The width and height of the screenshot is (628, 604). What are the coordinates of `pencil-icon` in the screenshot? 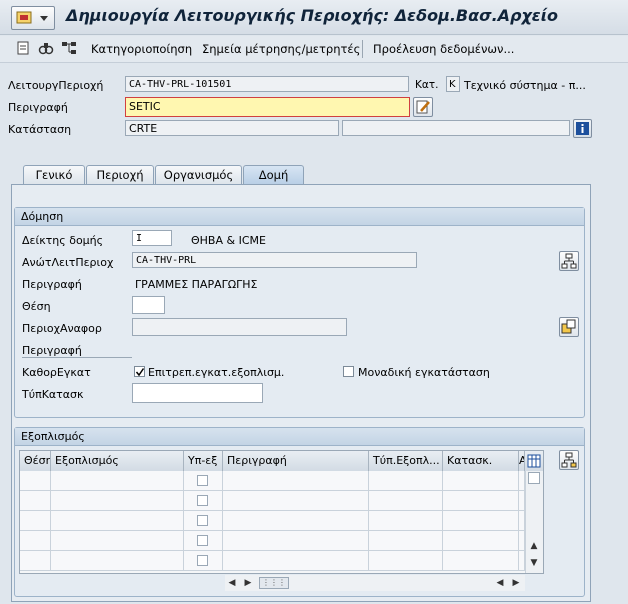 It's located at (423, 107).